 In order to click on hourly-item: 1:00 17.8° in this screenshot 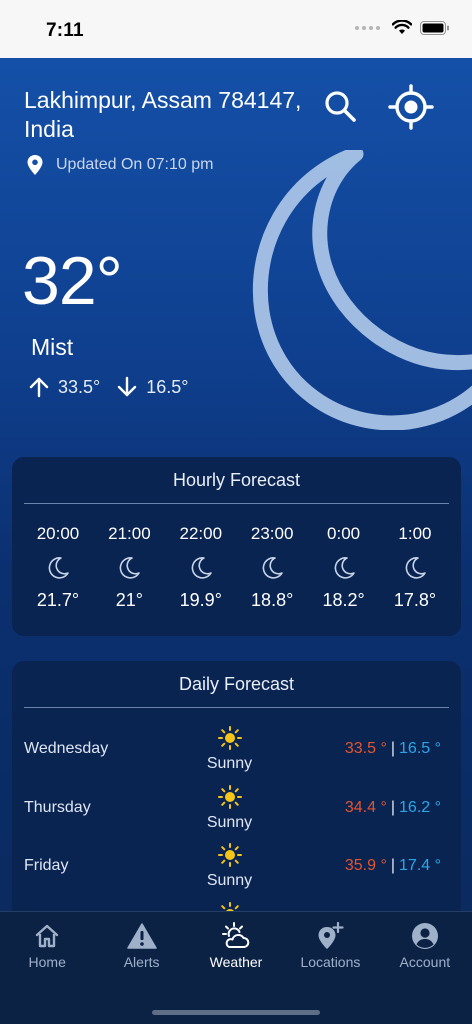, I will do `click(415, 567)`.